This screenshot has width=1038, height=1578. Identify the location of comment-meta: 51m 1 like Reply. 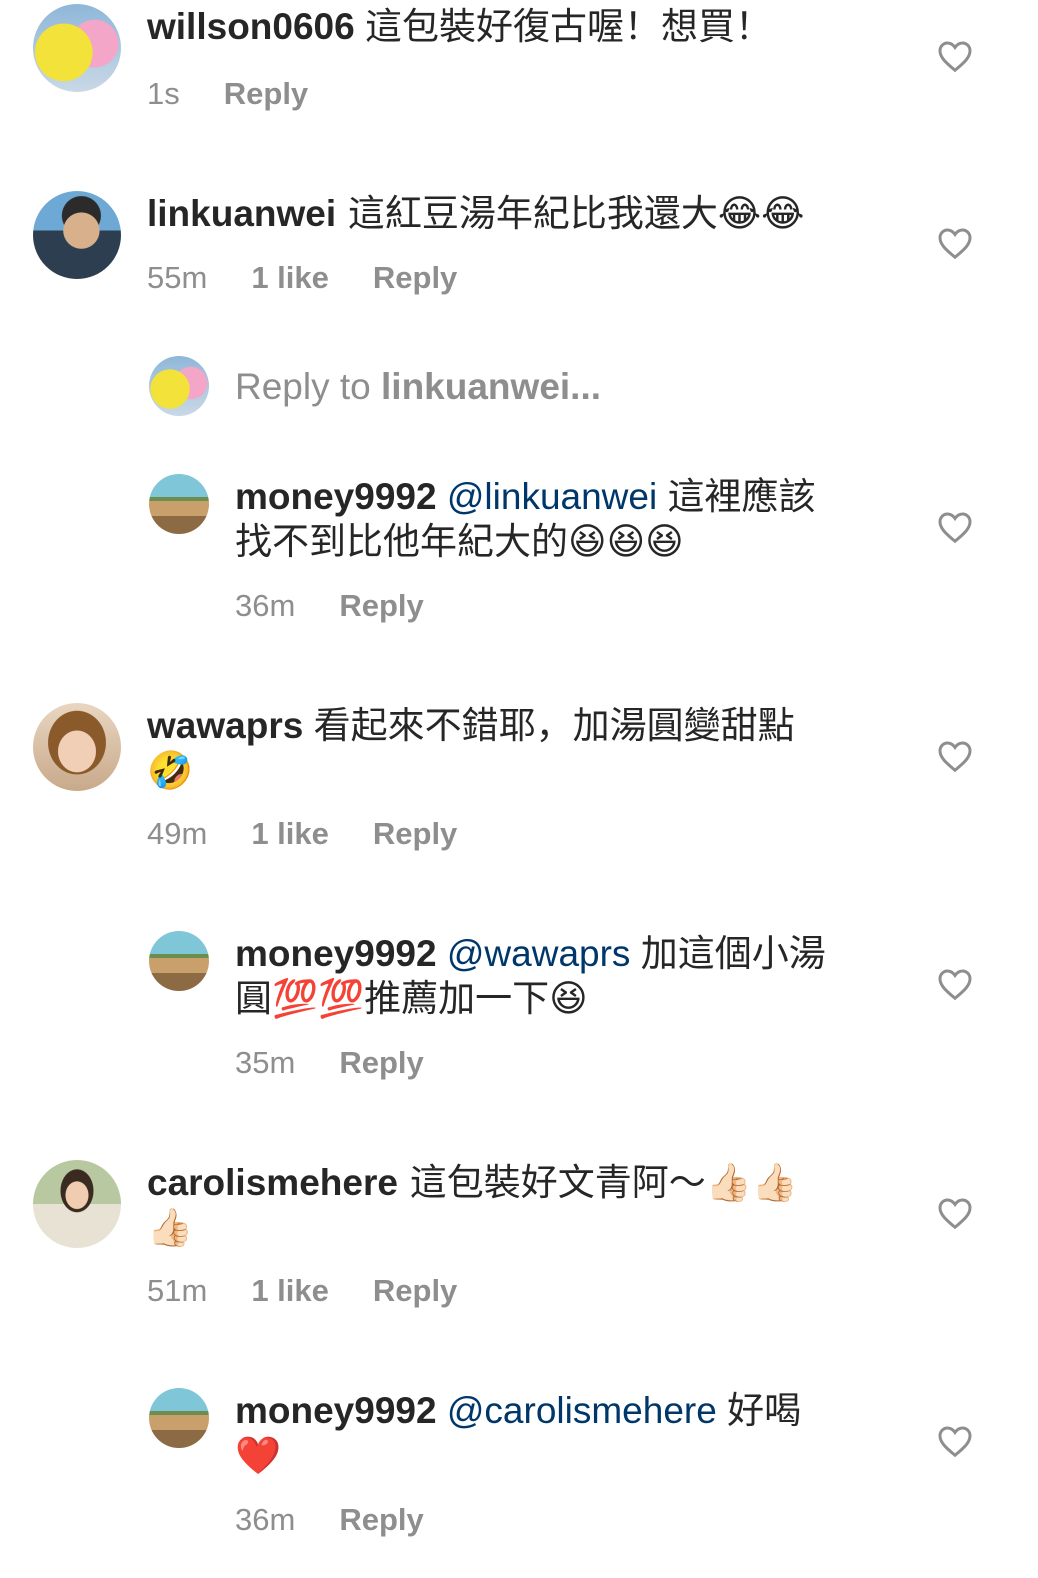
(324, 1291).